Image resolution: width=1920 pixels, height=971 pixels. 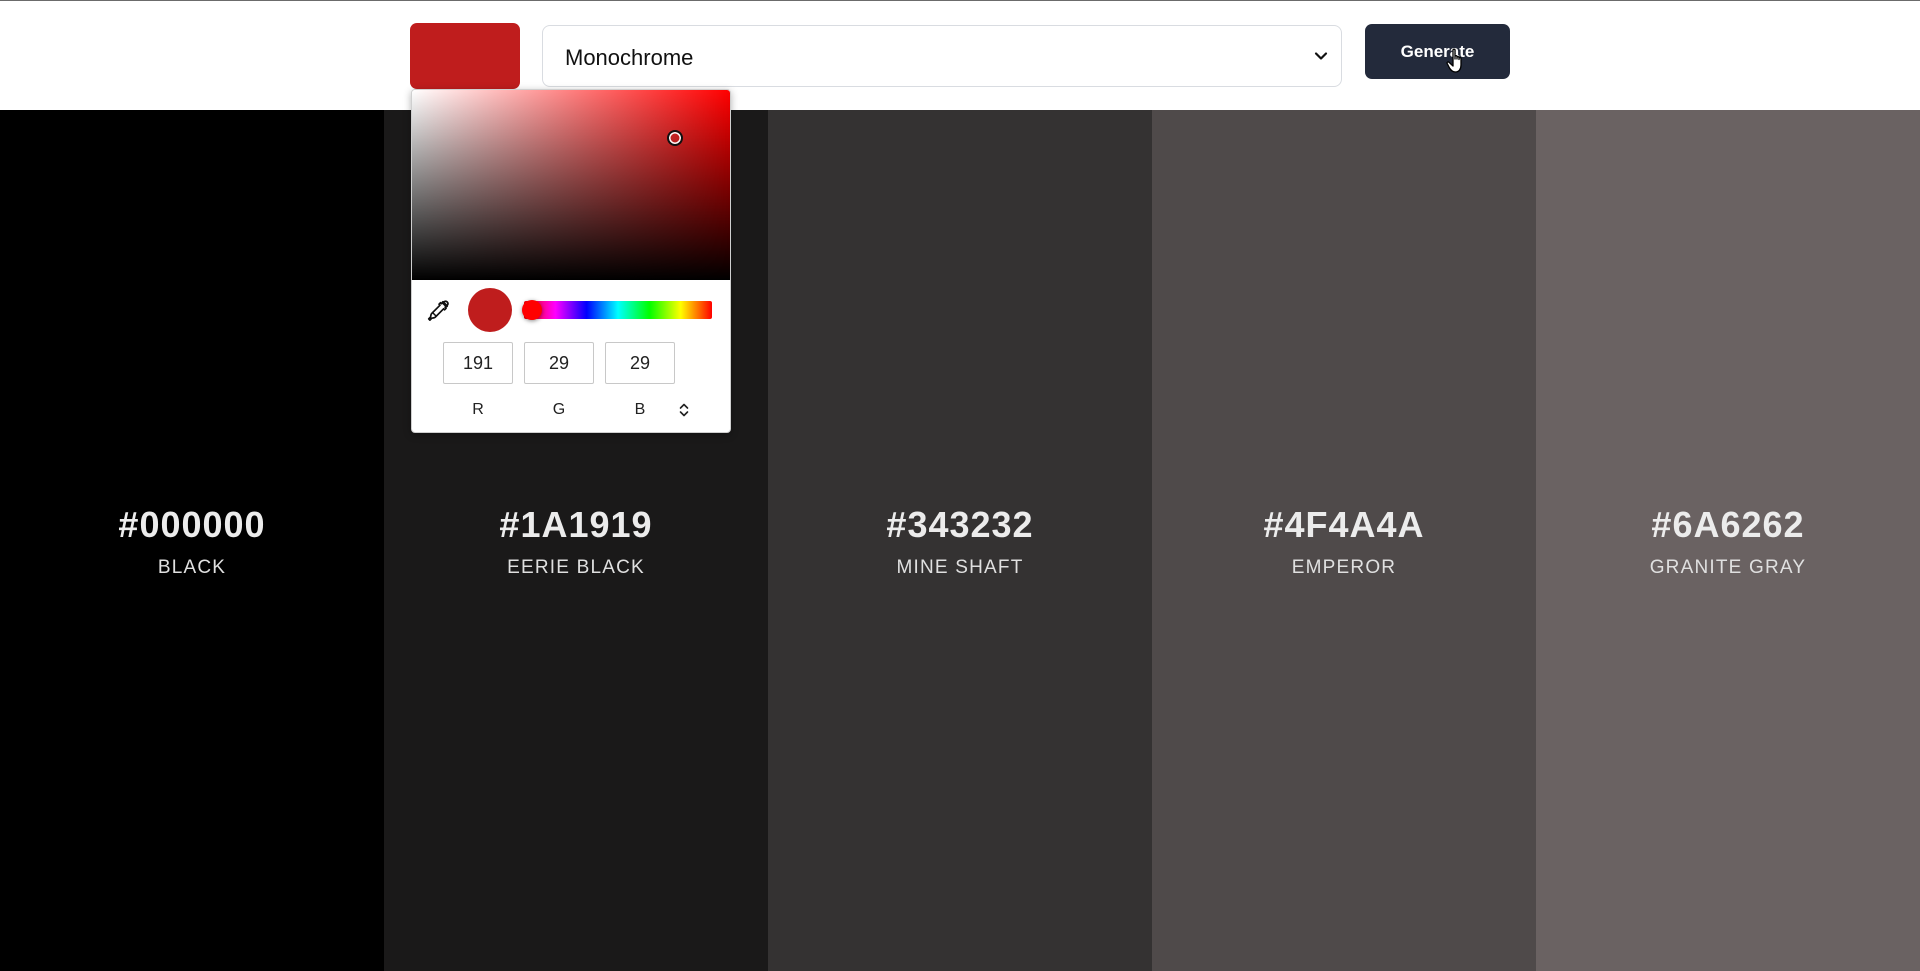 What do you see at coordinates (618, 310) in the screenshot?
I see `hue-slider` at bounding box center [618, 310].